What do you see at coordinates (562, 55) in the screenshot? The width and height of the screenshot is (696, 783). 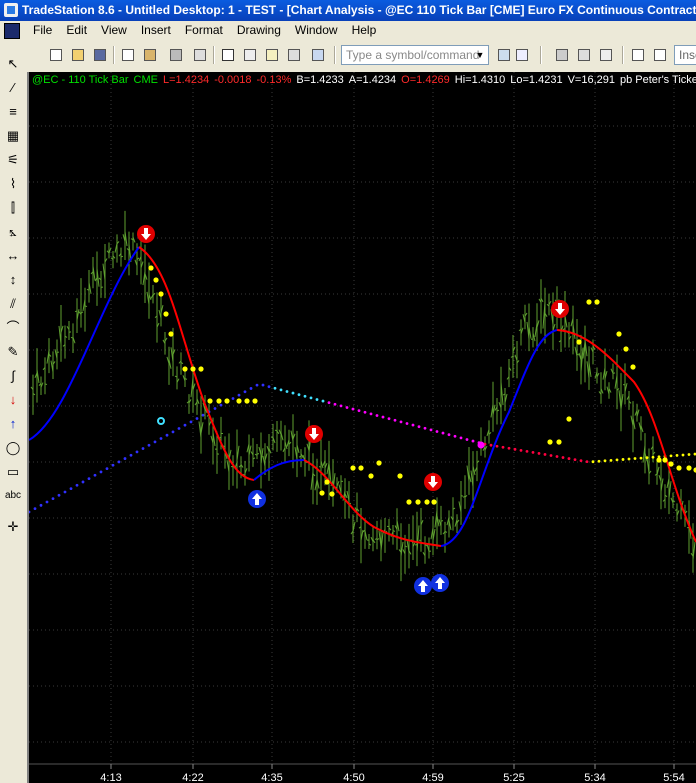 I see `grid-icon` at bounding box center [562, 55].